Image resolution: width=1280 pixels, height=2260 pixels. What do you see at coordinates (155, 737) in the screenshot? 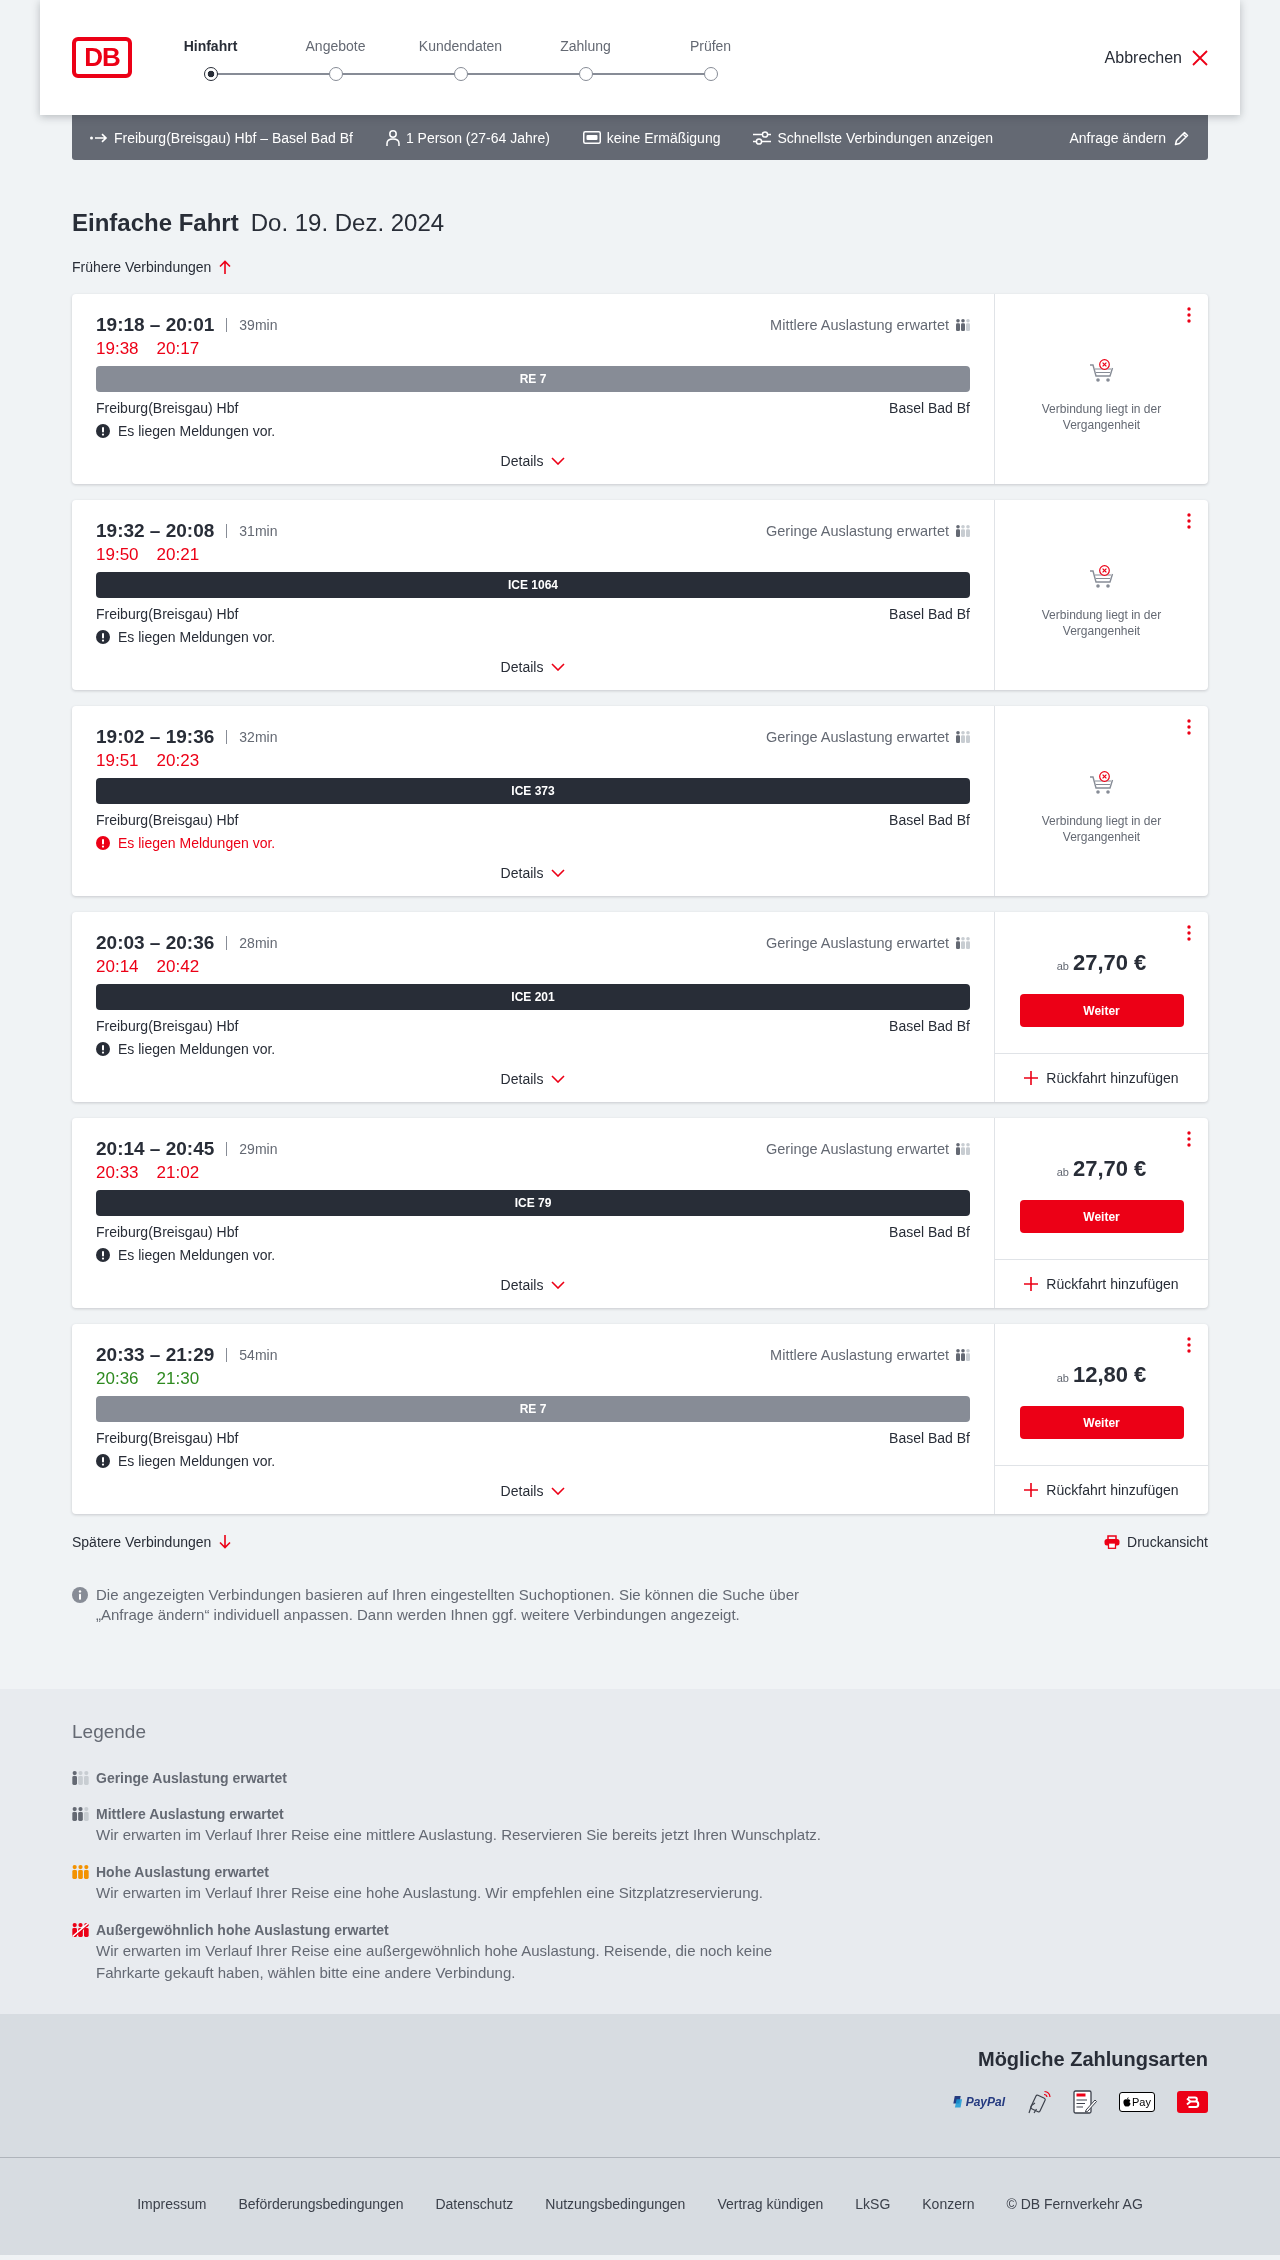
I see `departure-arrival-time: 19:02 – 19:36` at bounding box center [155, 737].